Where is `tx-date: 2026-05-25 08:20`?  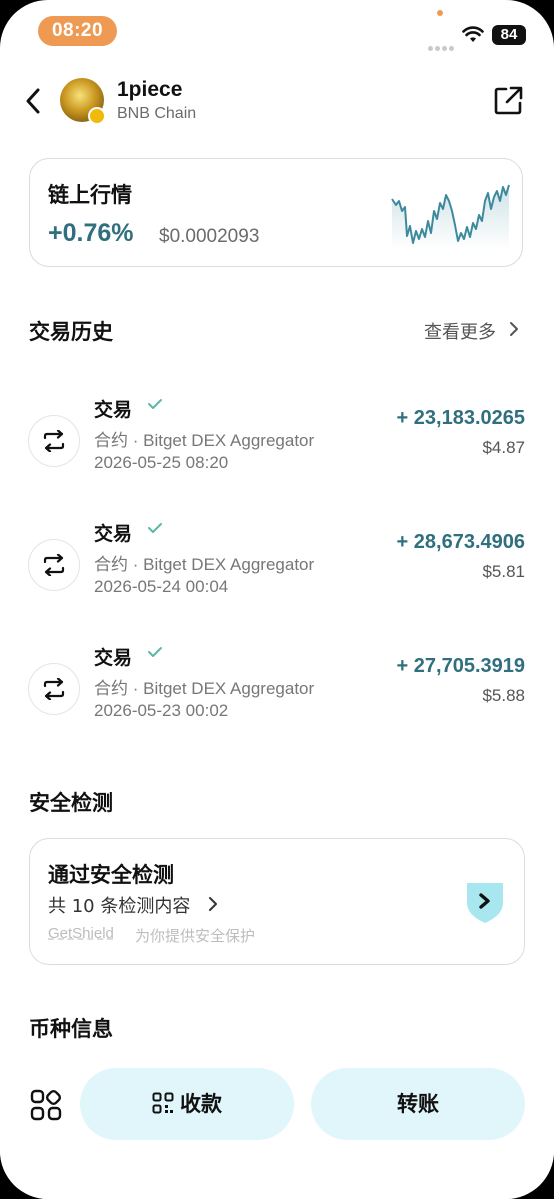
tx-date: 2026-05-25 08:20 is located at coordinates (161, 462).